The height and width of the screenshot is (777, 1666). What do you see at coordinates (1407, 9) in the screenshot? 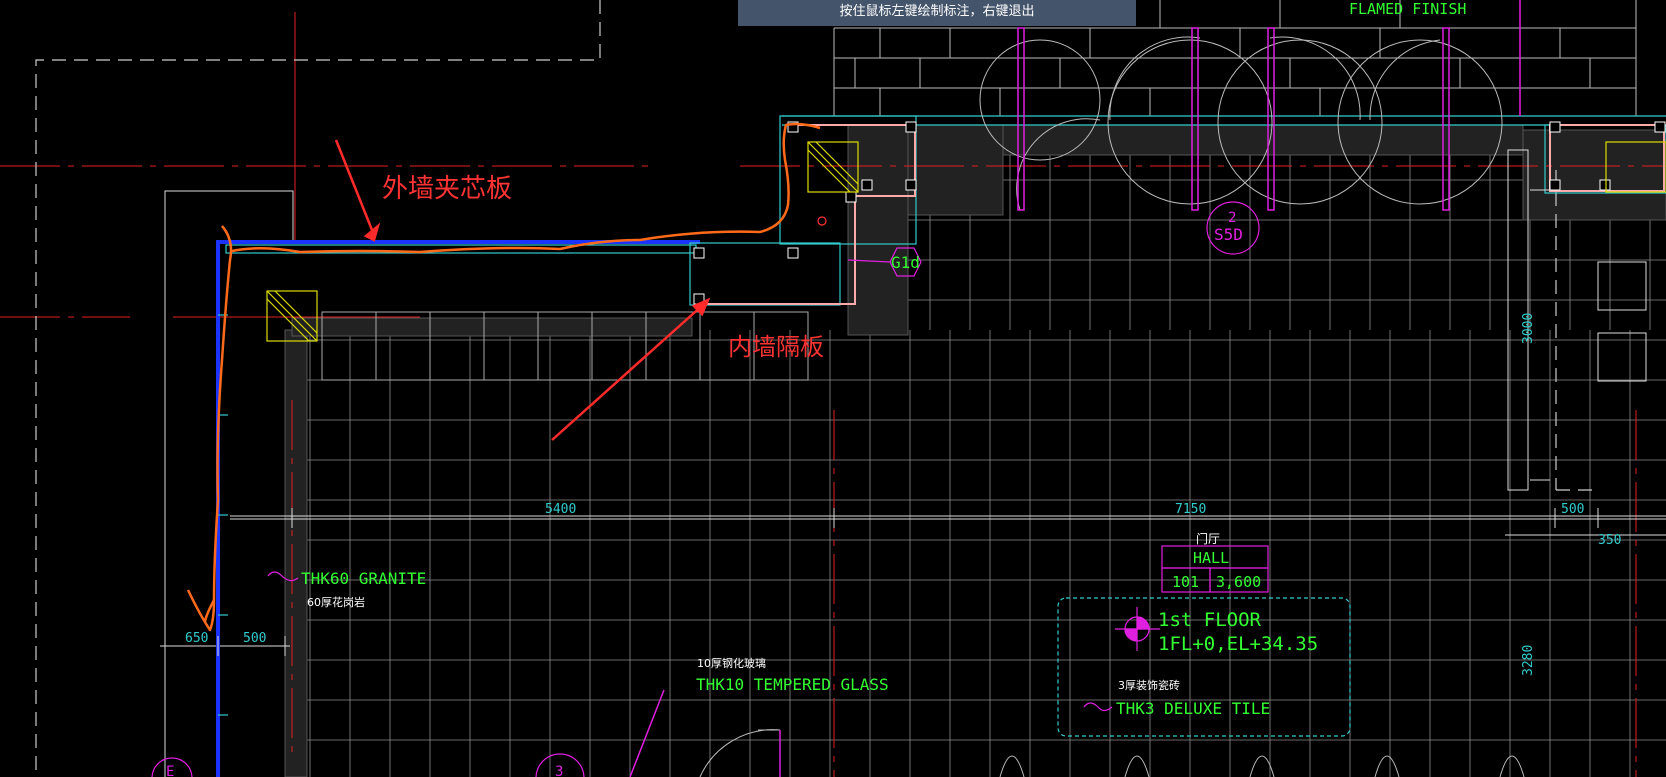
I see `flamed-finish-label: FLAMED FINISH` at bounding box center [1407, 9].